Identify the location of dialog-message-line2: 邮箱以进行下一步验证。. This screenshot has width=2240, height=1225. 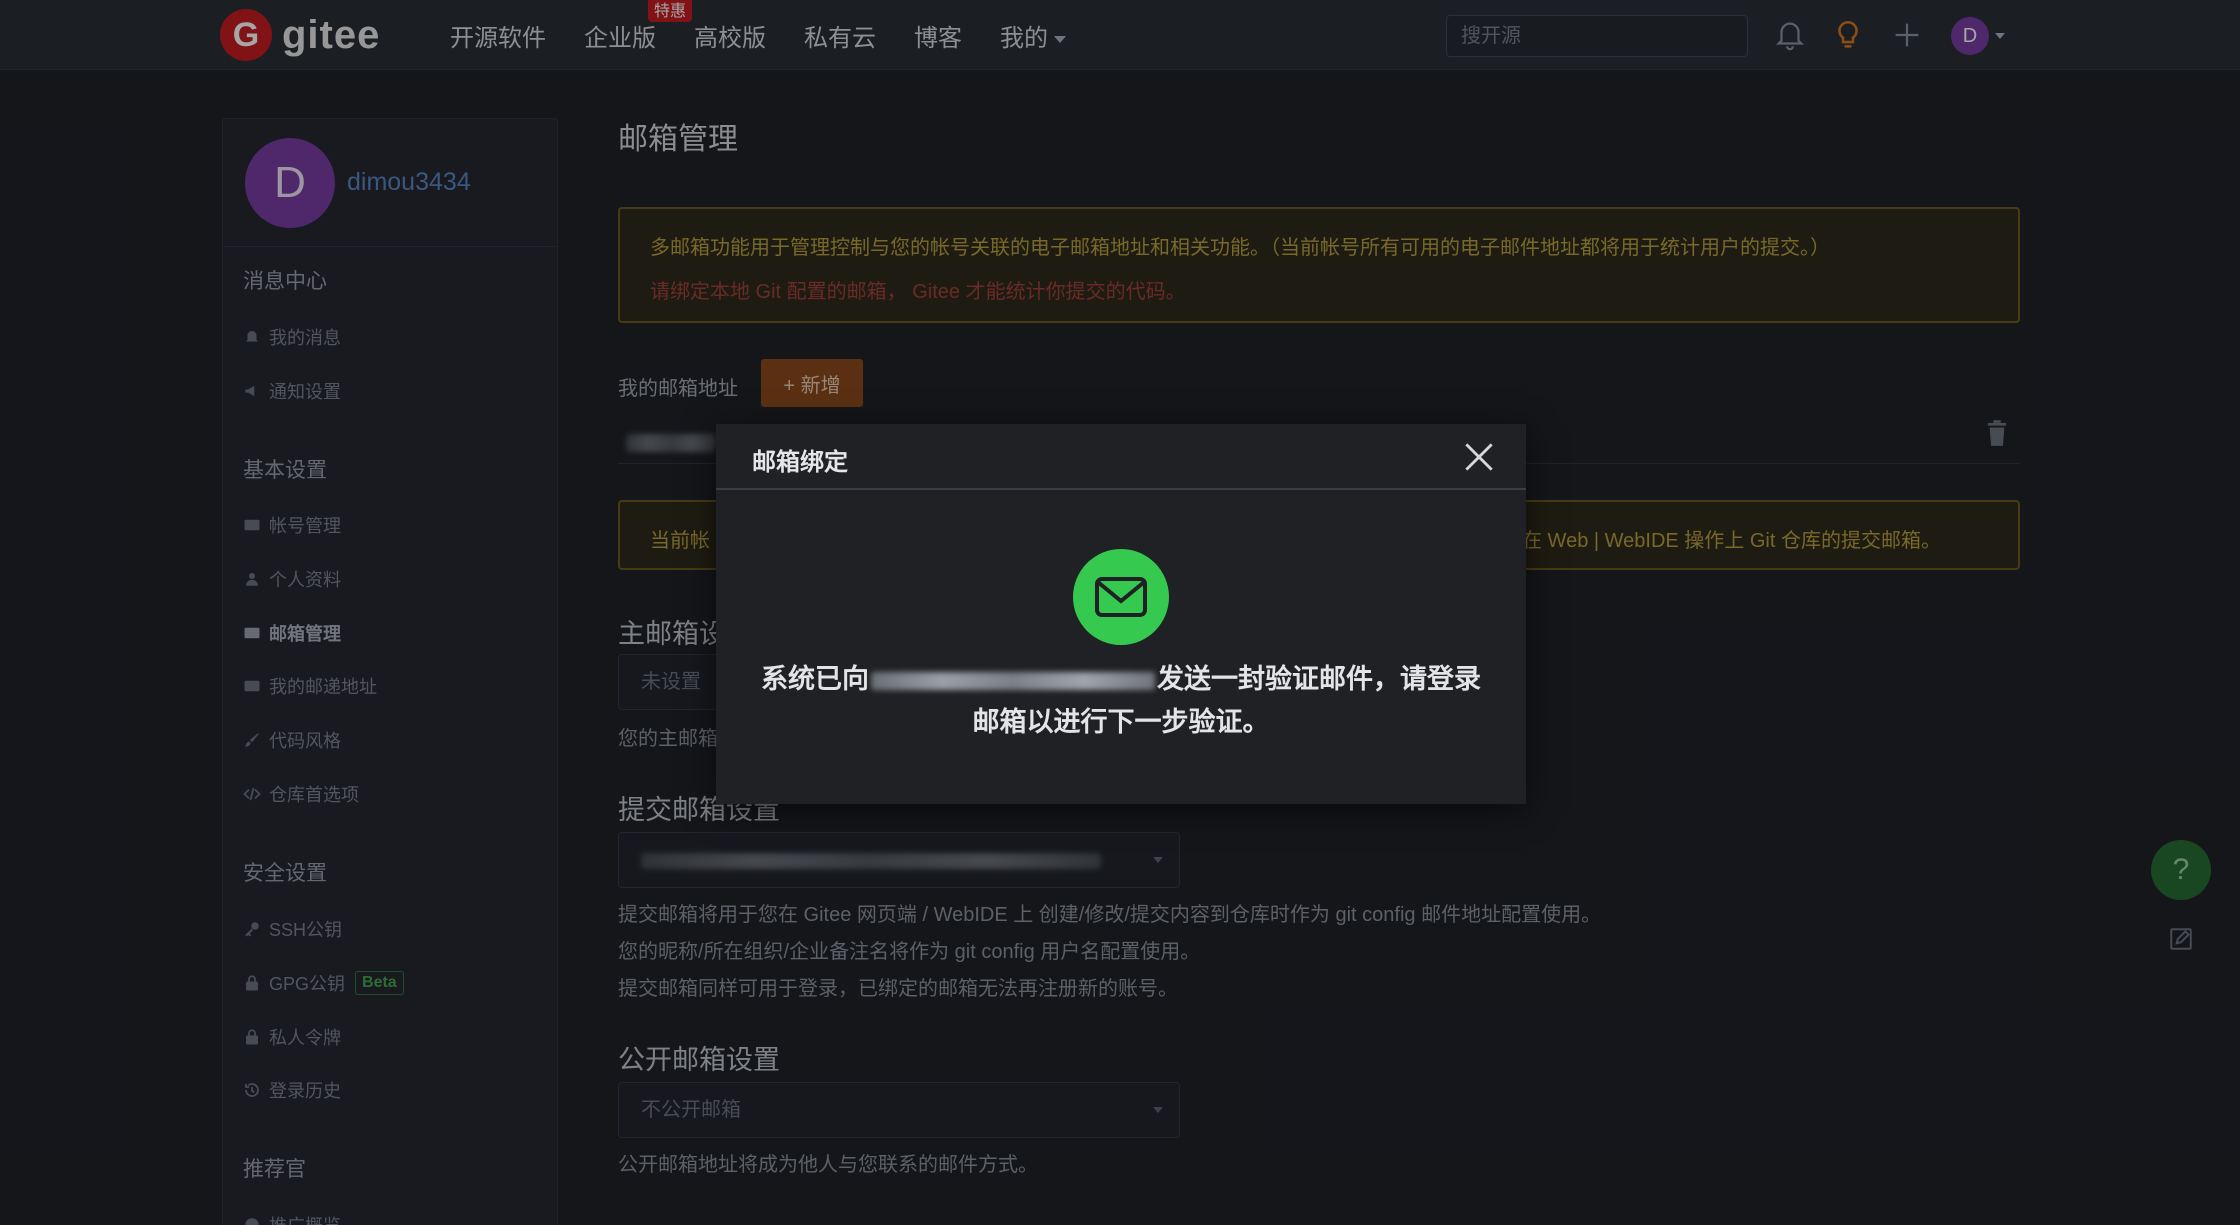
(1121, 722).